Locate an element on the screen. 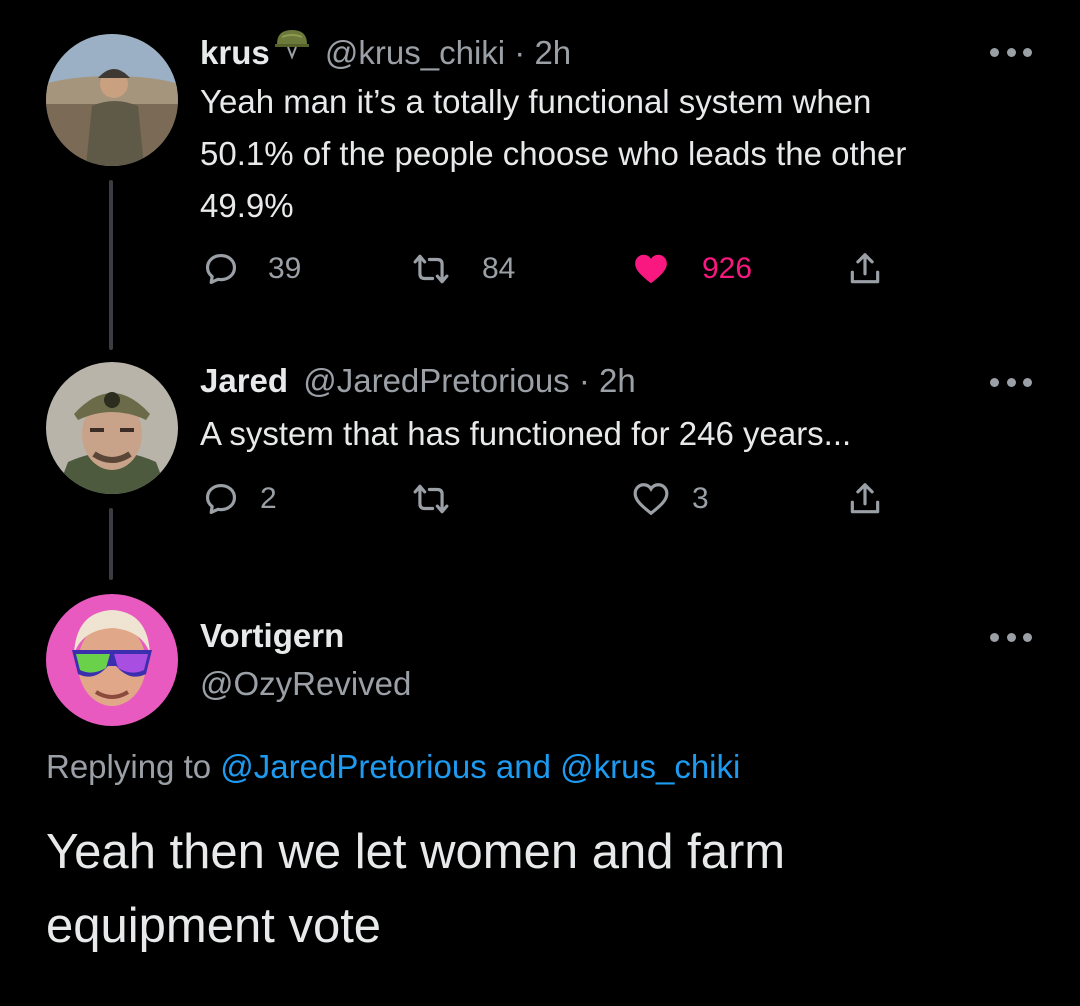  tweet-header: Vortigern is located at coordinates (272, 636).